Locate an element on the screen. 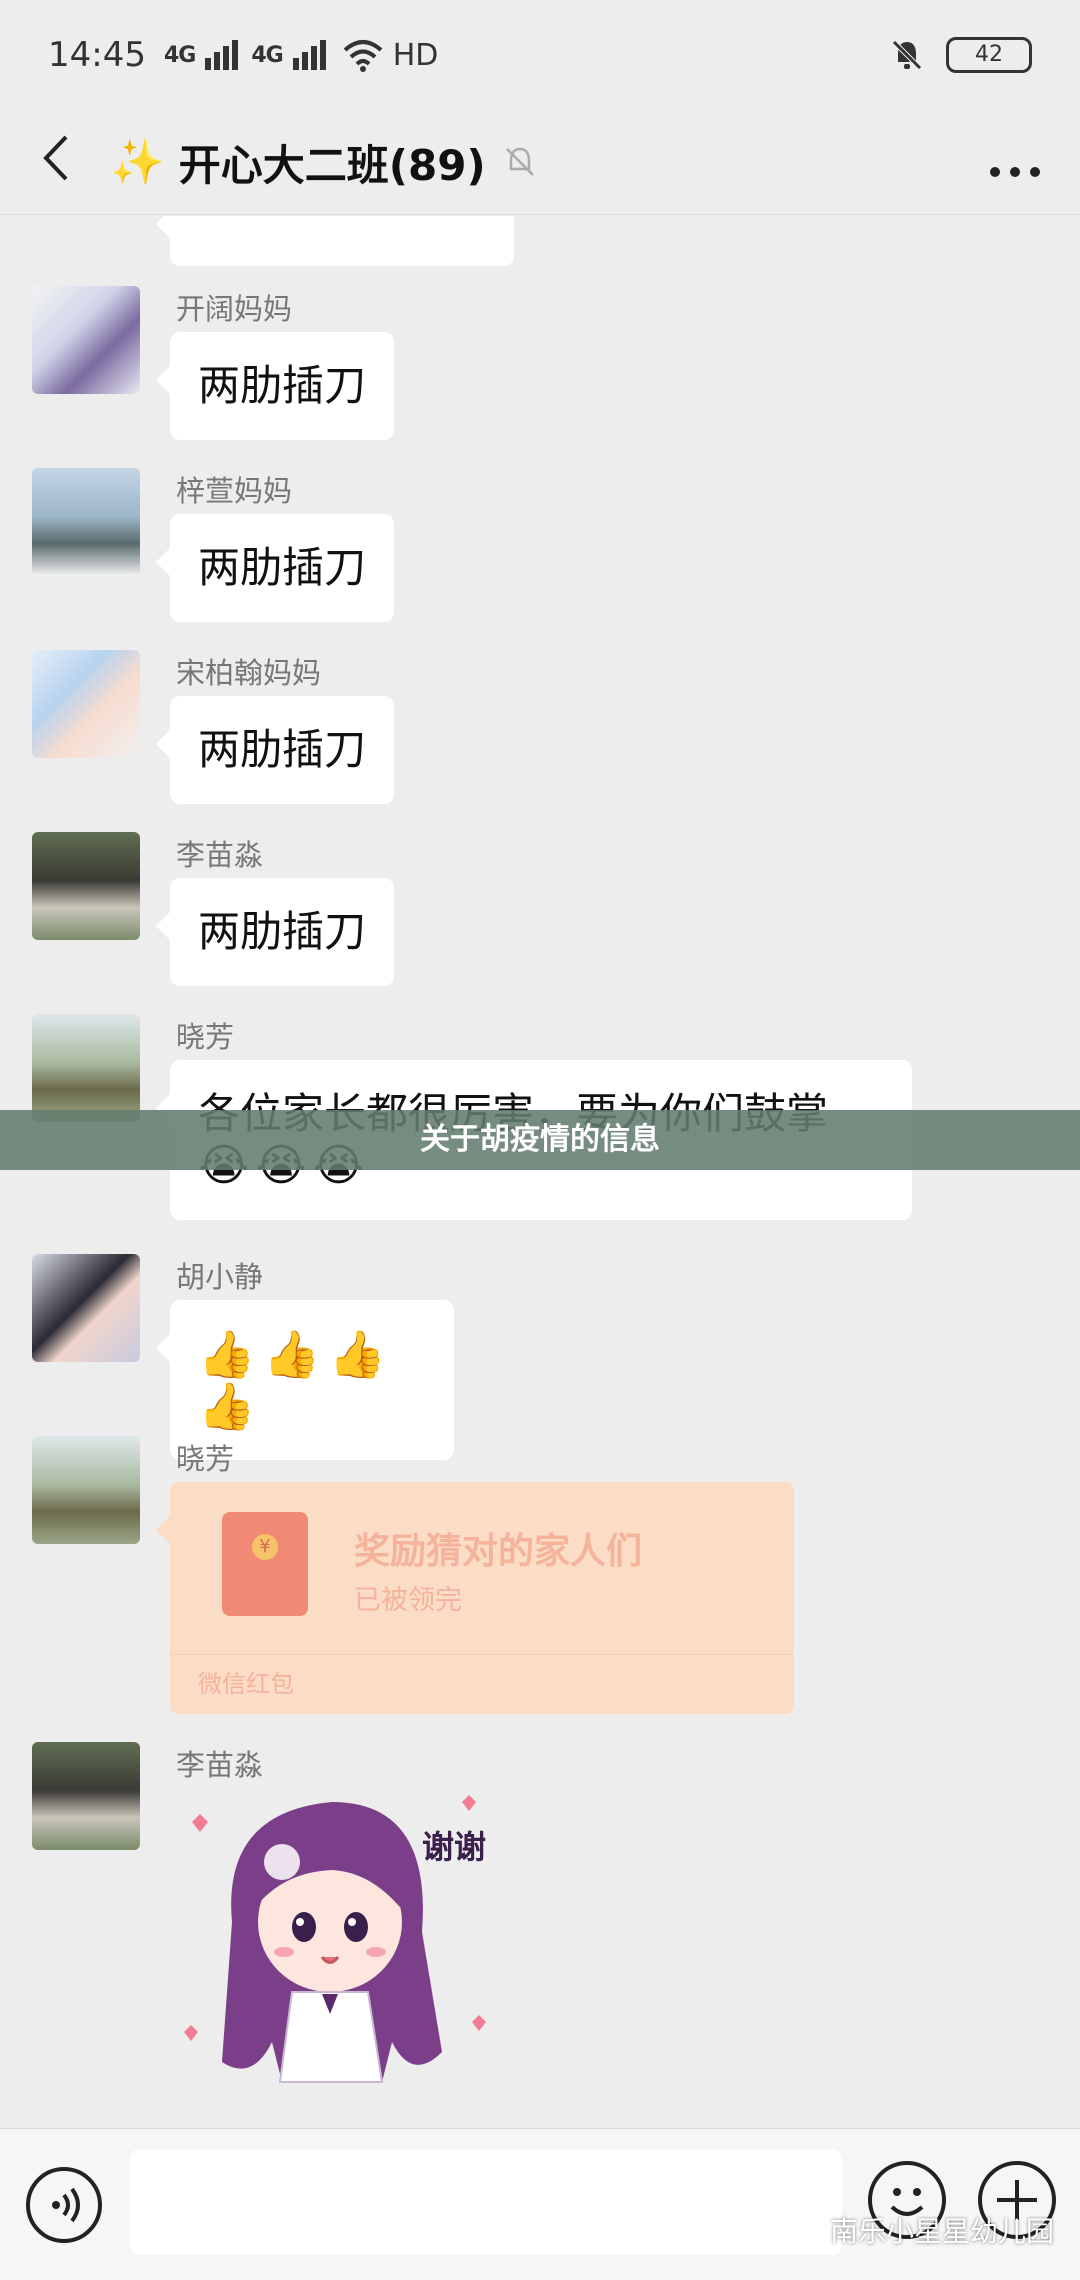  back-button is located at coordinates (55, 162).